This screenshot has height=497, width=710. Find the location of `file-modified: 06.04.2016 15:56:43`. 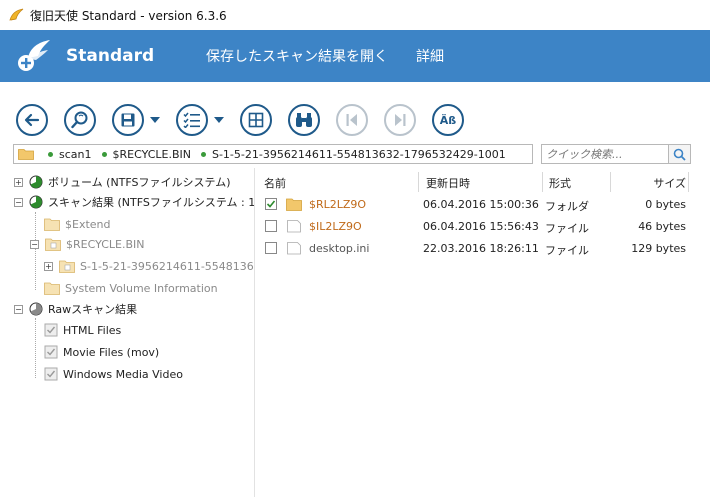

file-modified: 06.04.2016 15:56:43 is located at coordinates (481, 226).